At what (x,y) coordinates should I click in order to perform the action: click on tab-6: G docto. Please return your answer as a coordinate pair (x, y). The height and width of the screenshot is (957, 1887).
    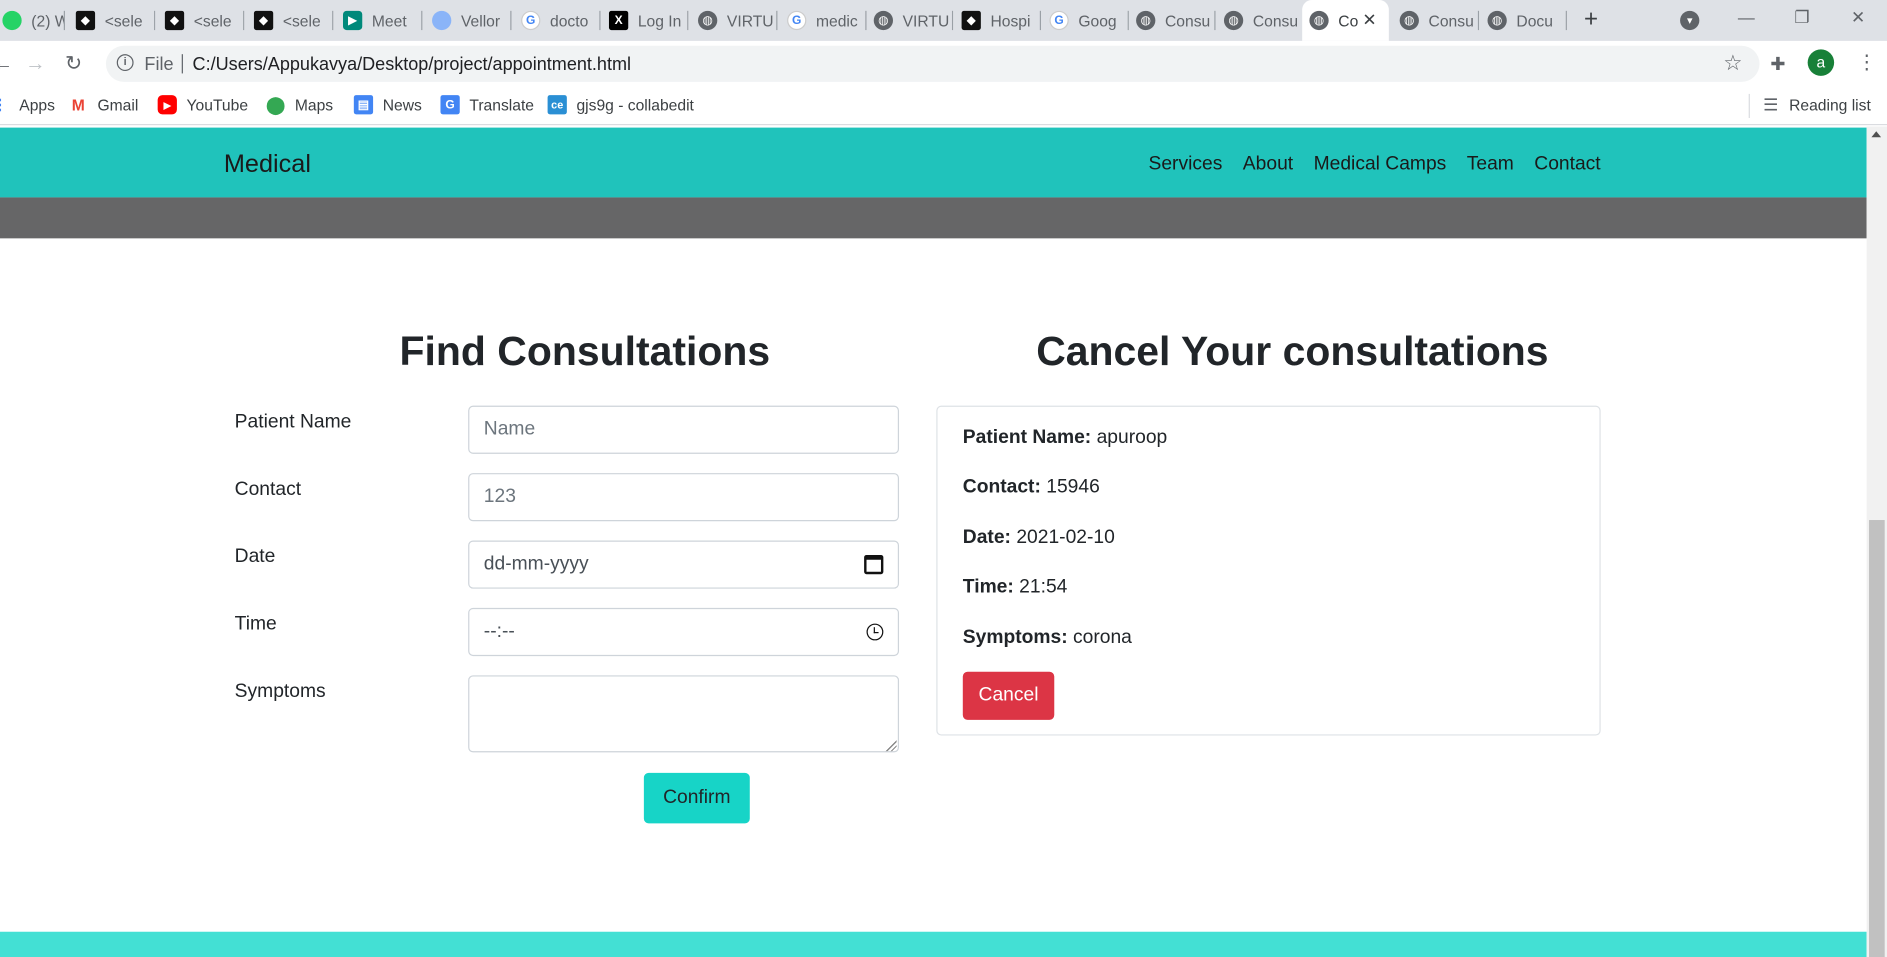
    Looking at the image, I should click on (557, 20).